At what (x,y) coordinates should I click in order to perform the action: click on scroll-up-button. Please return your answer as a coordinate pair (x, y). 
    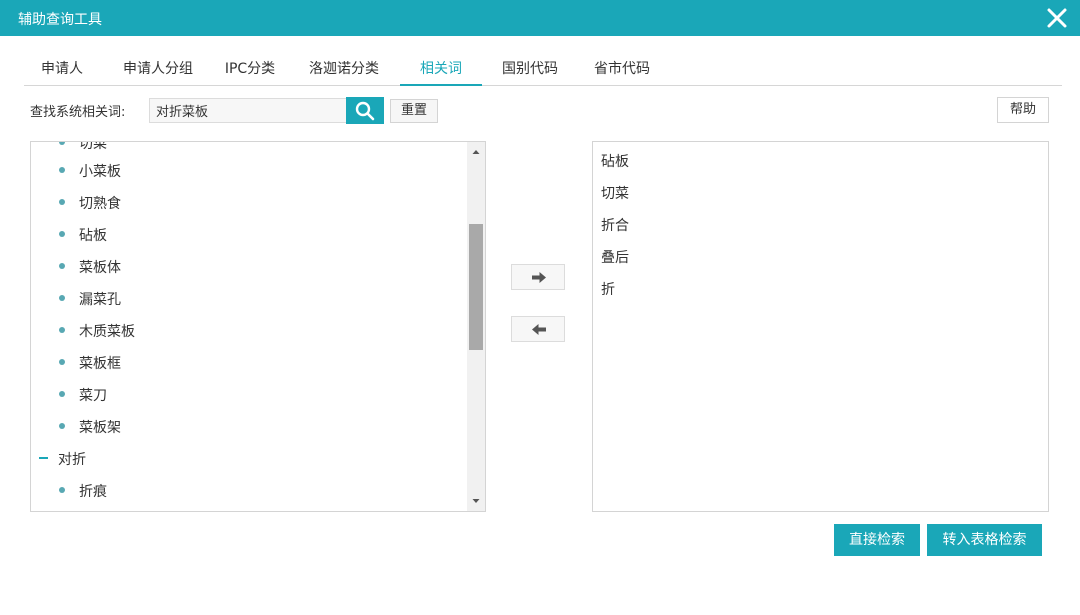
    Looking at the image, I should click on (476, 152).